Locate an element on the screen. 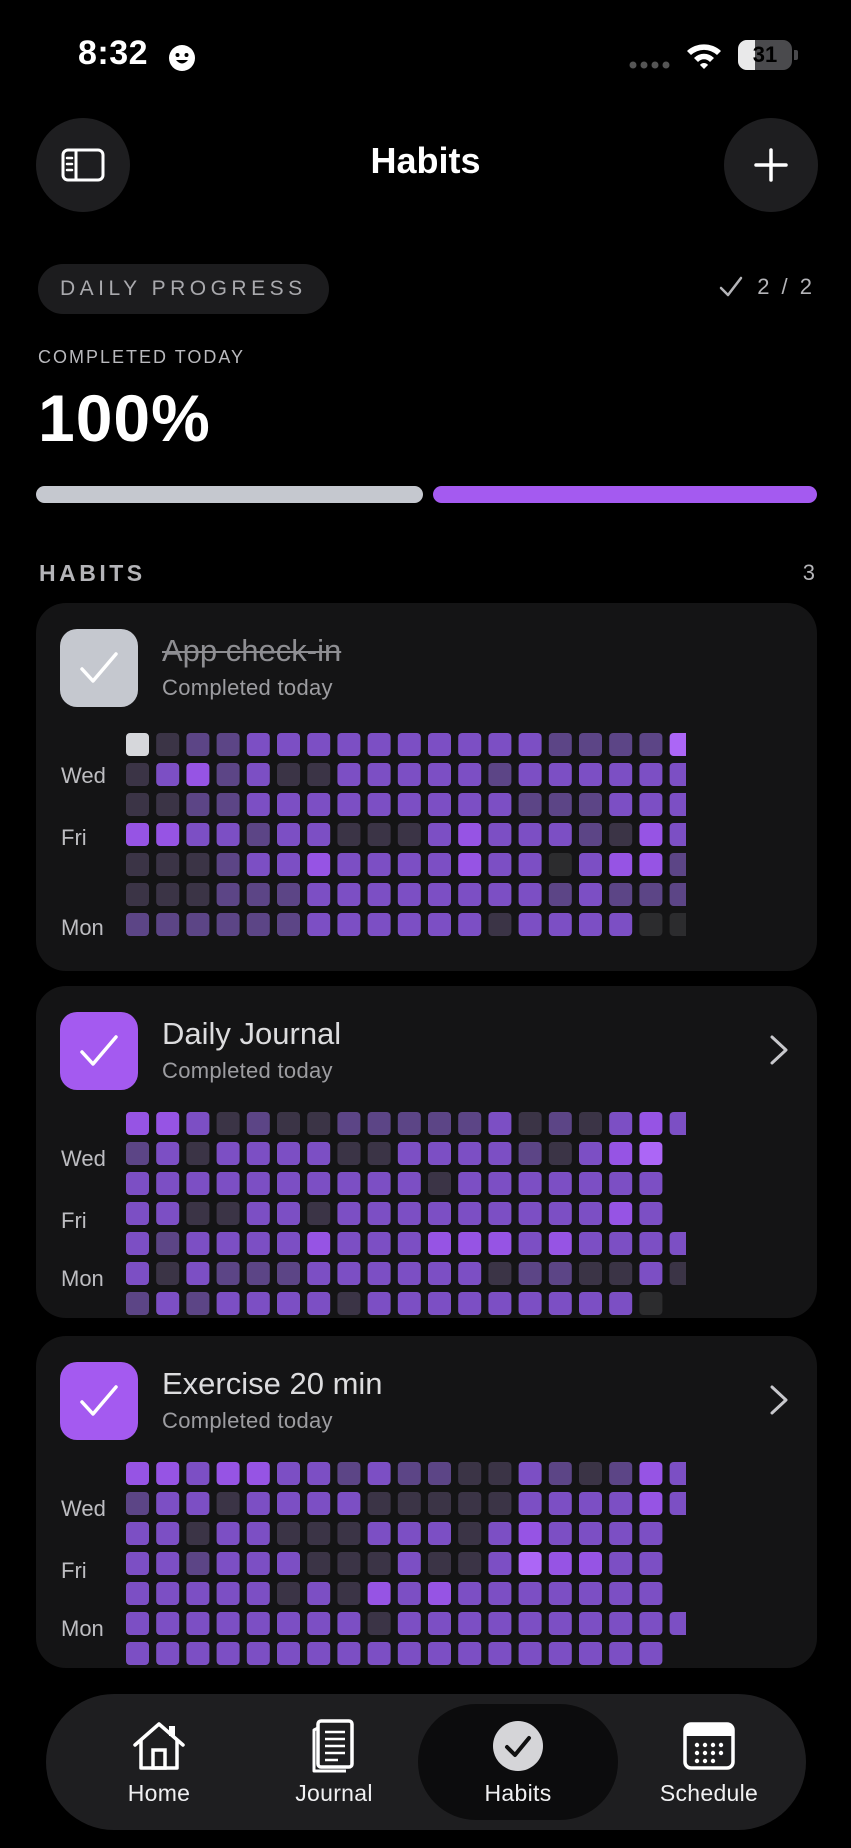 This screenshot has width=851, height=1848. nav-item-home: Home is located at coordinates (159, 1762).